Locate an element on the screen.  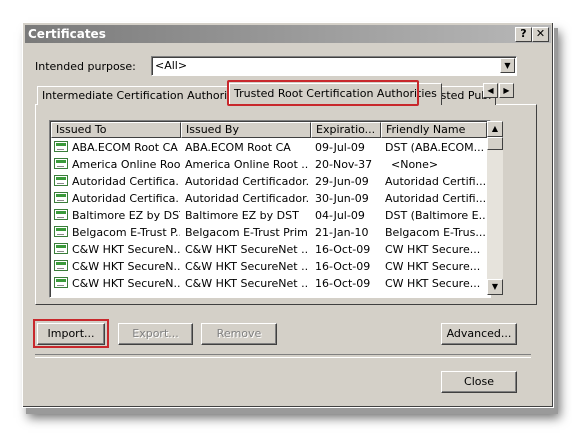
help-button: ? is located at coordinates (523, 34).